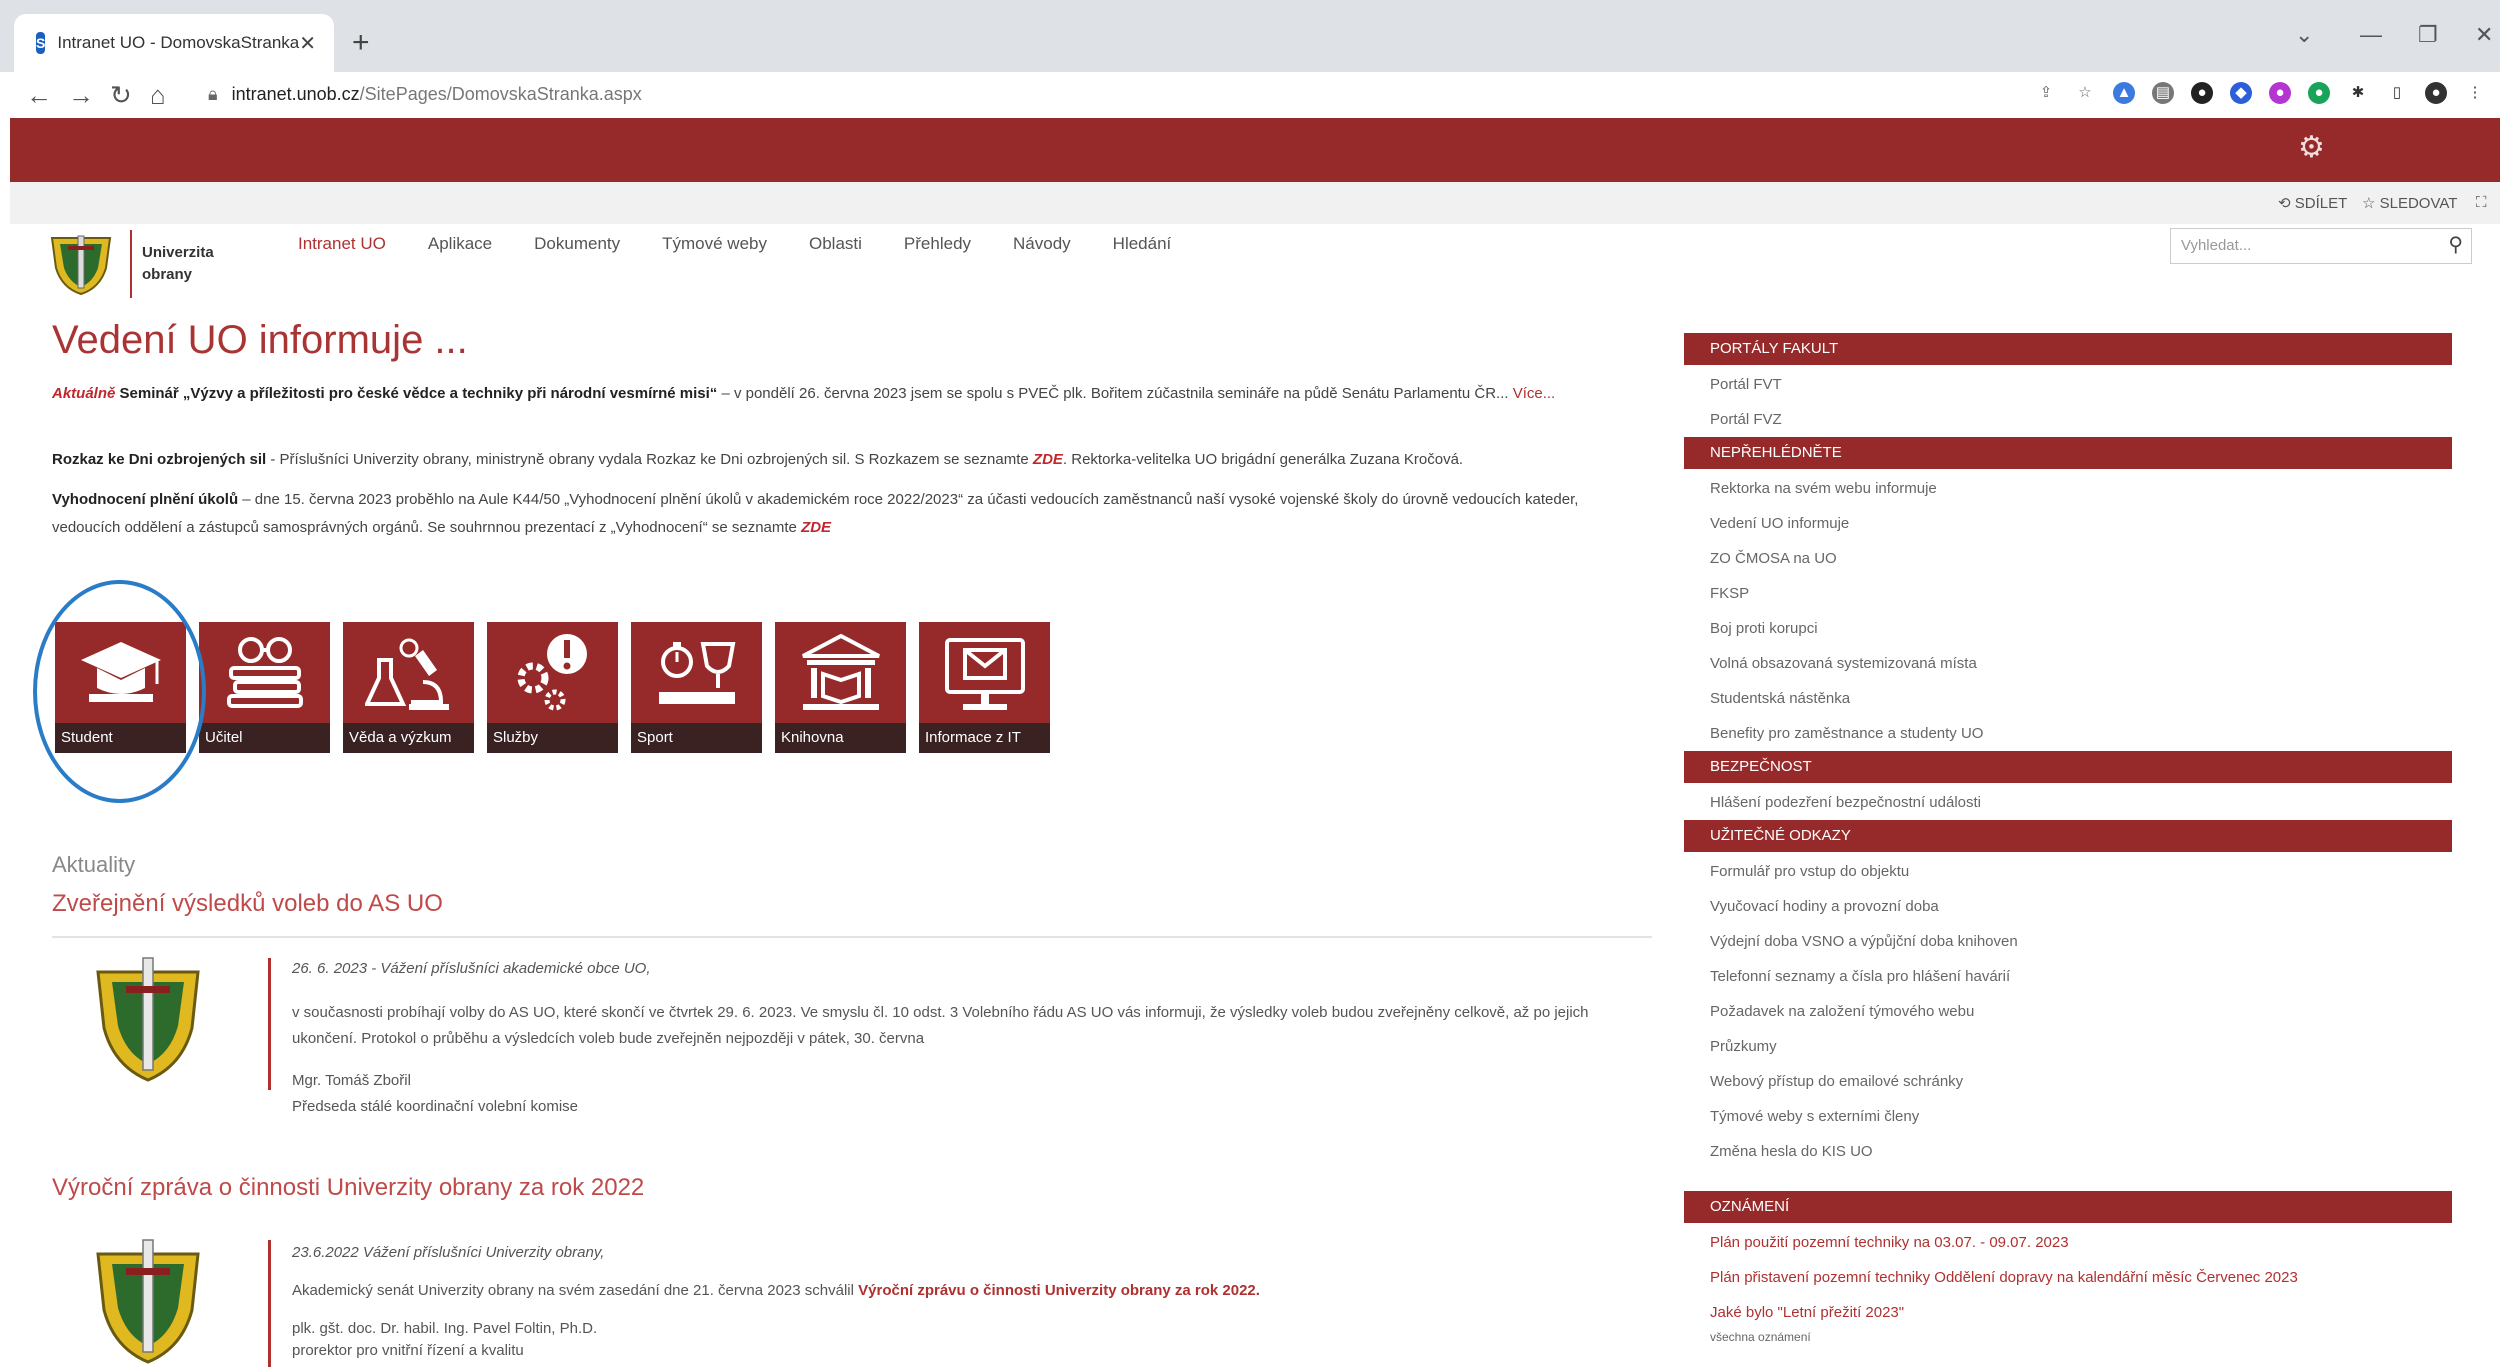 The image size is (2500, 1368). What do you see at coordinates (2371, 35) in the screenshot?
I see `minimize-icon: —` at bounding box center [2371, 35].